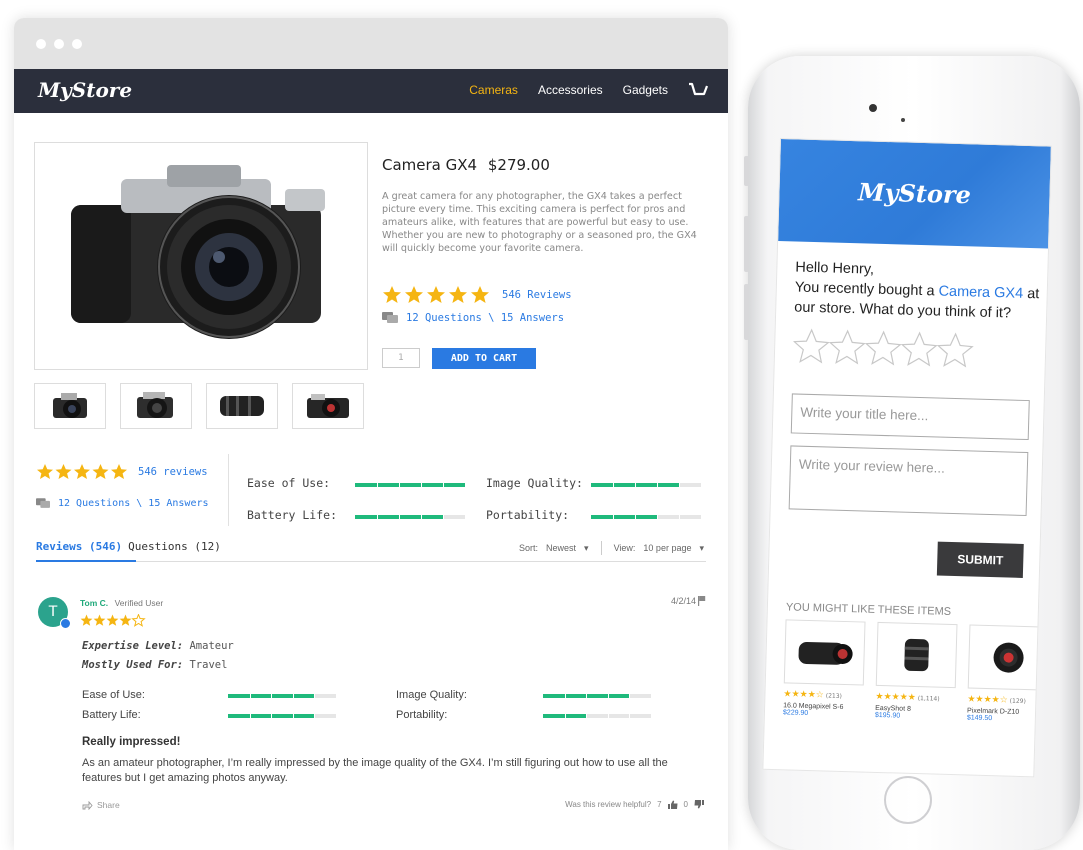 Image resolution: width=1083 pixels, height=850 pixels. I want to click on product-main-image, so click(201, 256).